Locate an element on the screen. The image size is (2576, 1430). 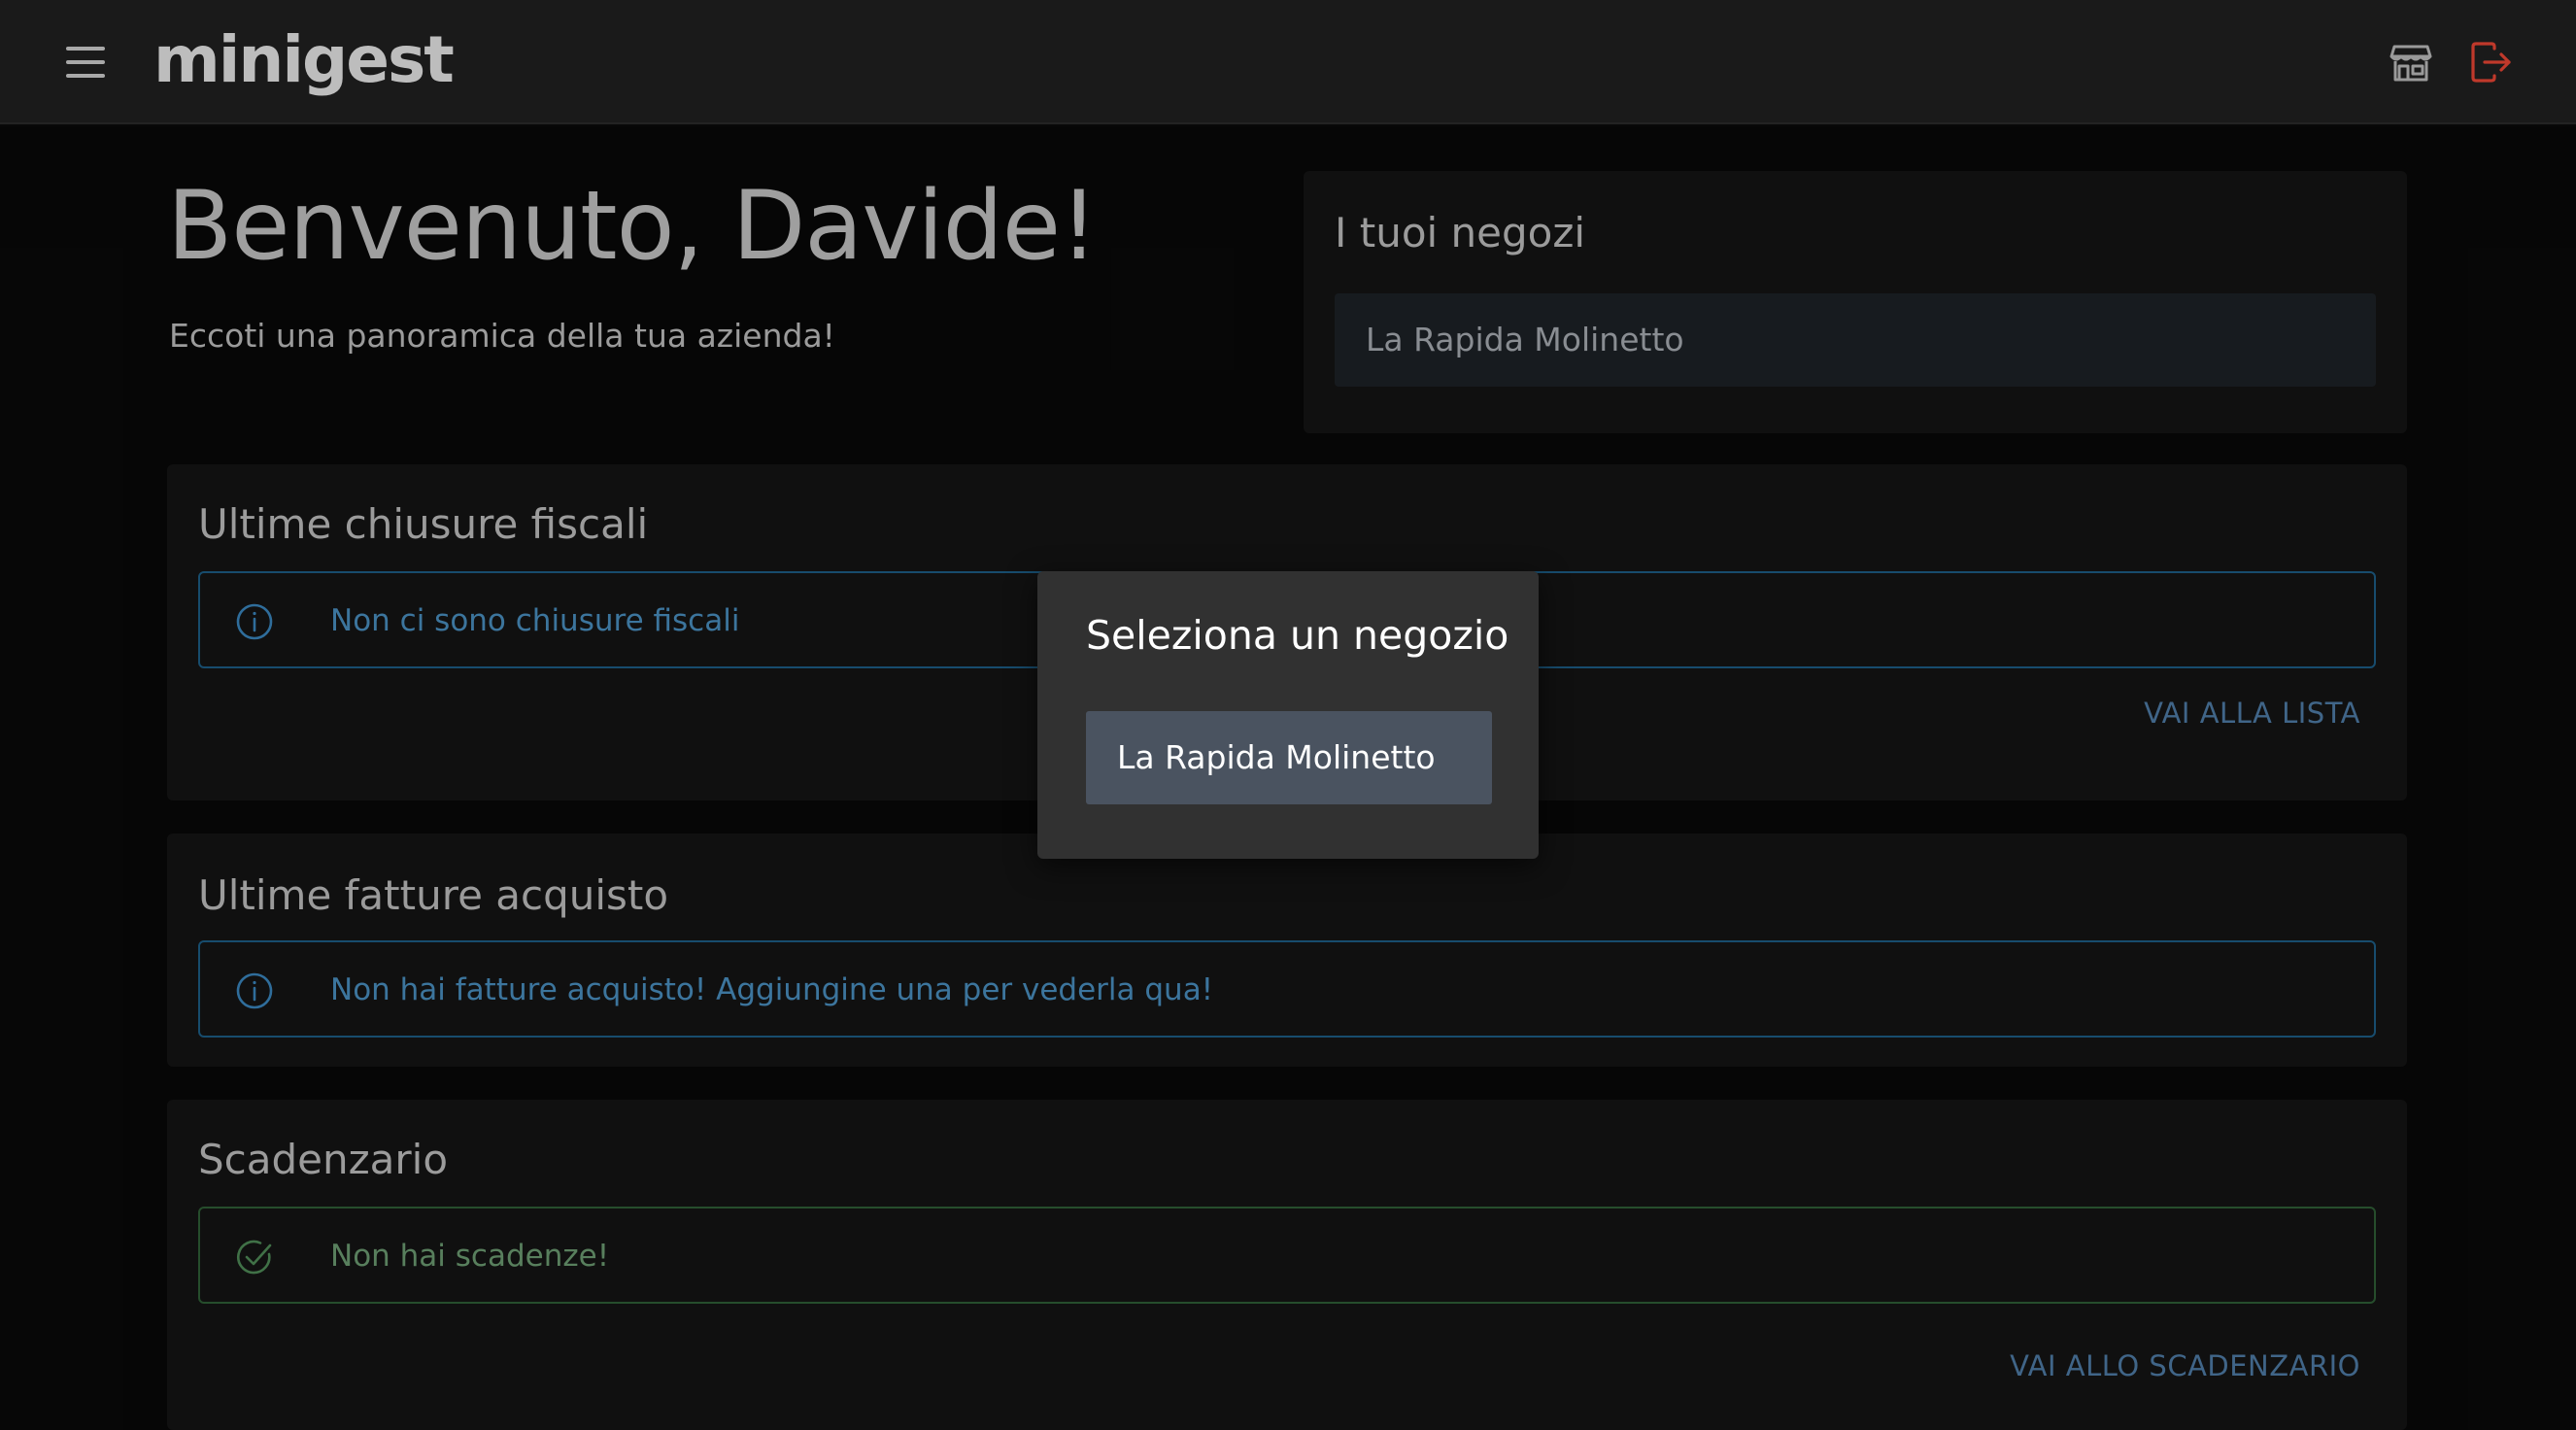
modal-title: Seleziona un negozio is located at coordinates (1297, 635).